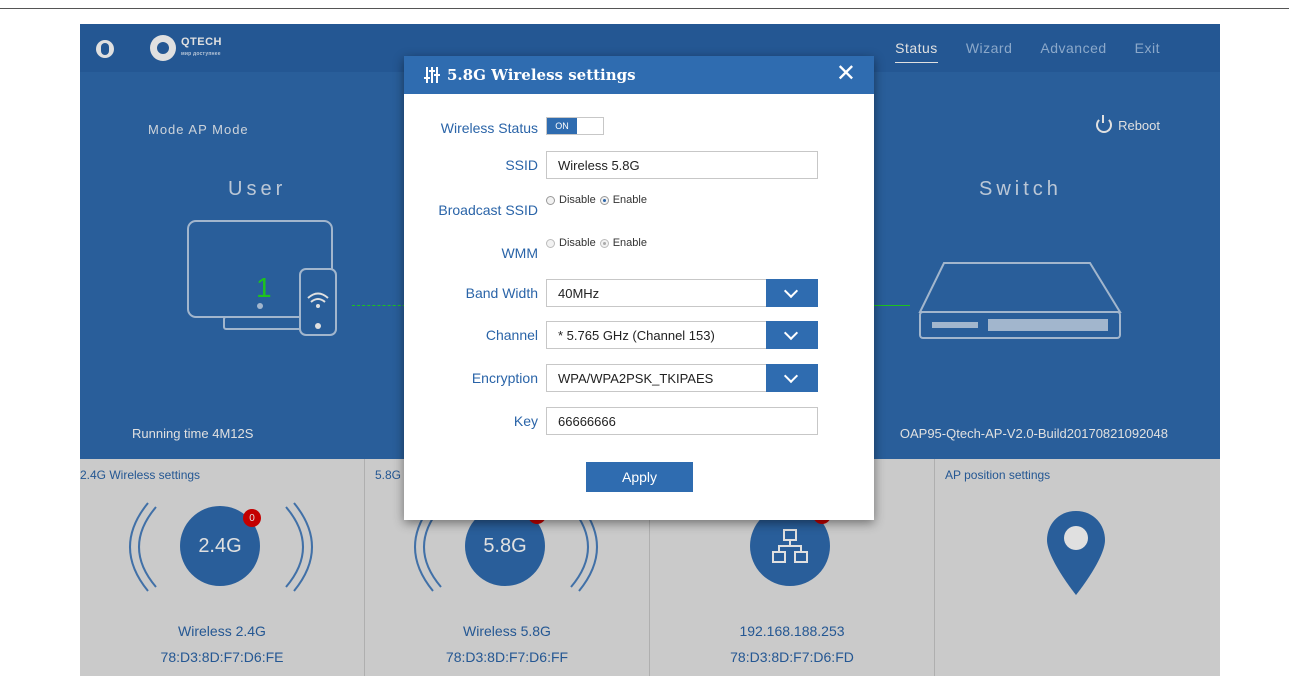 The image size is (1289, 681). I want to click on broadcast-ssid-label: Broadcast SSID, so click(488, 210).